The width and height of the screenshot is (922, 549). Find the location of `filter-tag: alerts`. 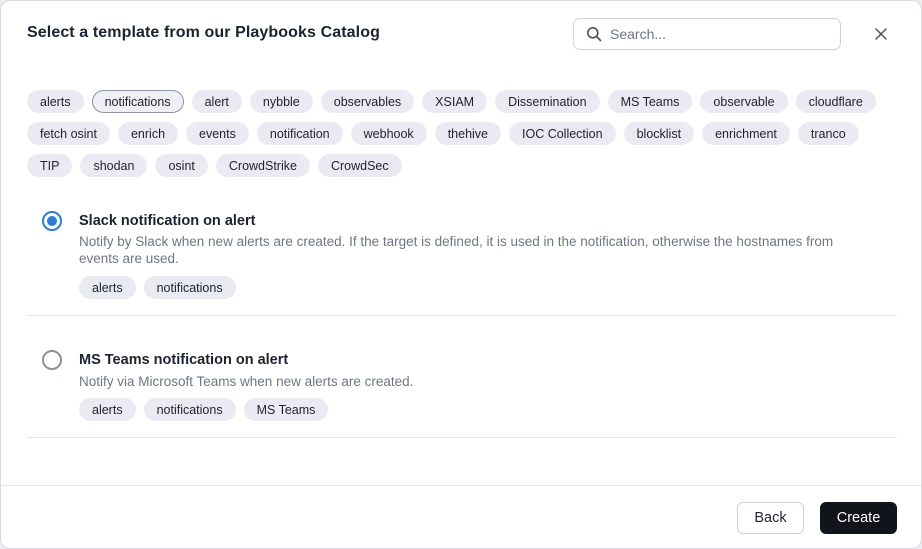

filter-tag: alerts is located at coordinates (55, 101).